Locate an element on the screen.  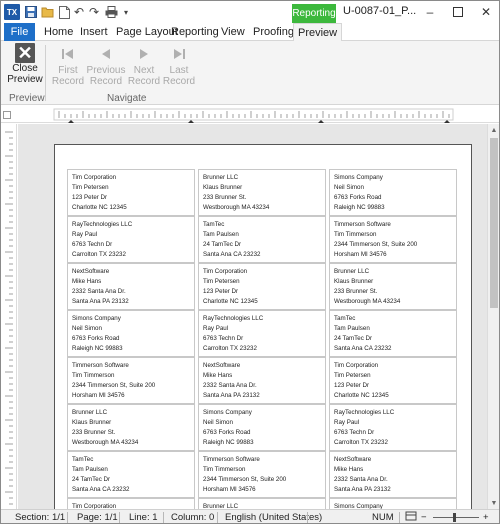
tab-proofing: Proofing is located at coordinates (273, 32).